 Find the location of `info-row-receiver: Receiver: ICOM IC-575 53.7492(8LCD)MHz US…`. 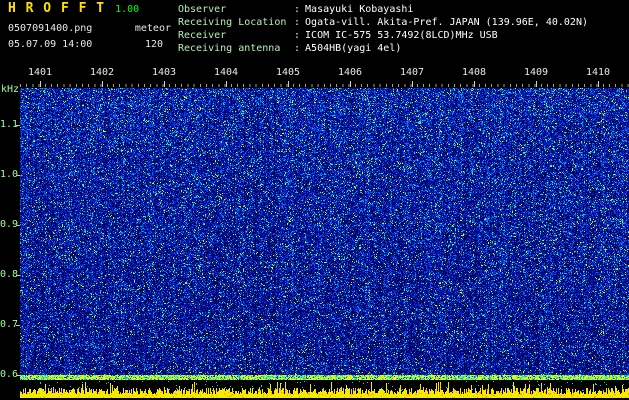

info-row-receiver: Receiver: ICOM IC-575 53.7492(8LCD)MHz US… is located at coordinates (383, 35).